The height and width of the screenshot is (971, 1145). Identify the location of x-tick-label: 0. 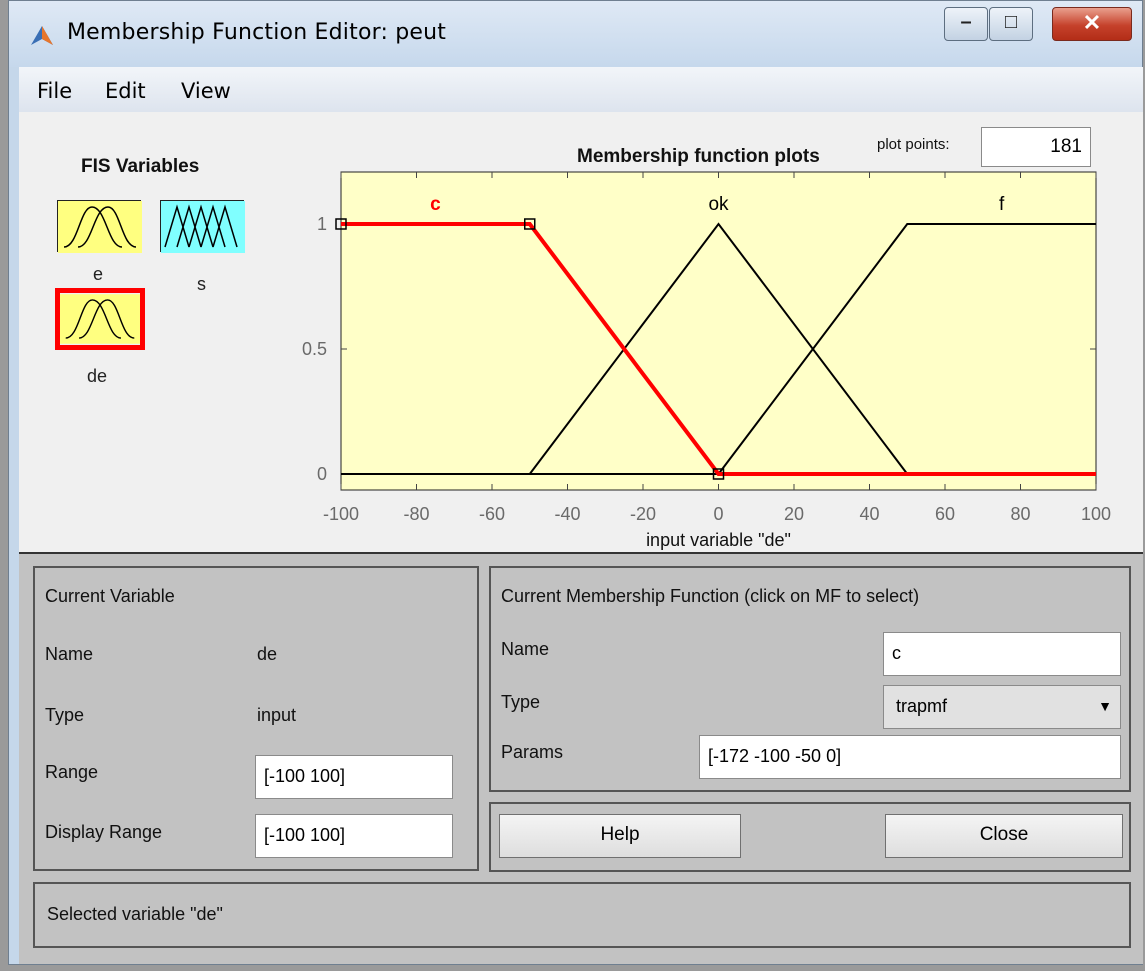
(718, 514).